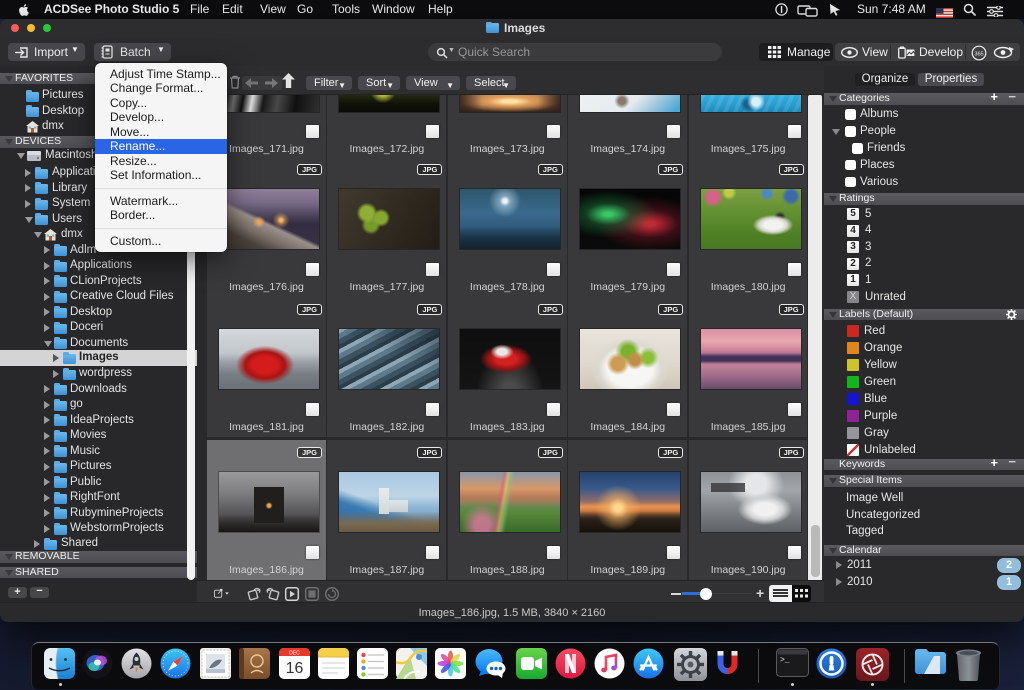  I want to click on svg-text: 365, so click(978, 54).